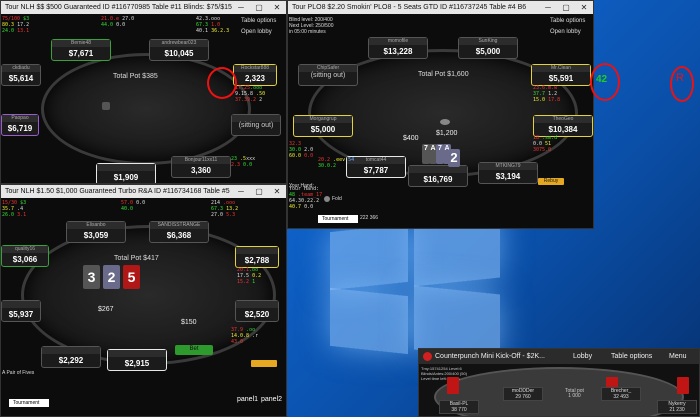 This screenshot has height=417, width=700. What do you see at coordinates (323, 126) in the screenshot?
I see `seat-morgangrup: Morgangrup $5,000` at bounding box center [323, 126].